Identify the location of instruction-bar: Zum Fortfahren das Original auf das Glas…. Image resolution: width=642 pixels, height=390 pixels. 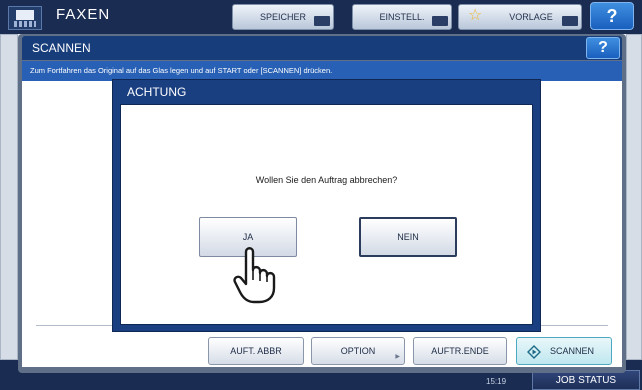
(322, 71).